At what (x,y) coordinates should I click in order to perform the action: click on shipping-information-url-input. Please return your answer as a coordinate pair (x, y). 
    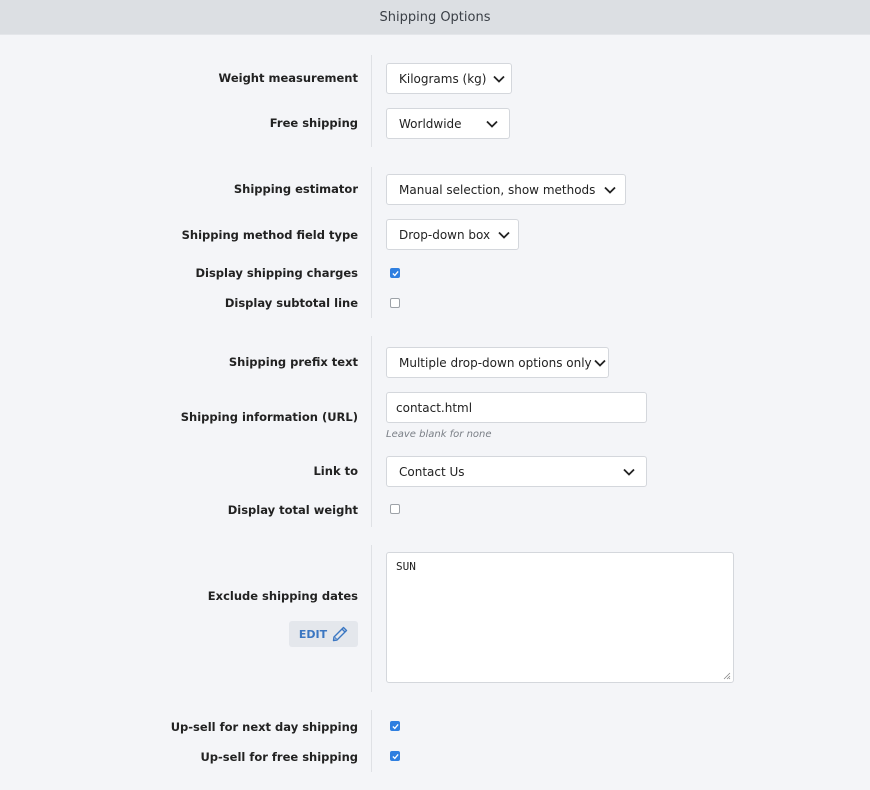
    Looking at the image, I should click on (516, 407).